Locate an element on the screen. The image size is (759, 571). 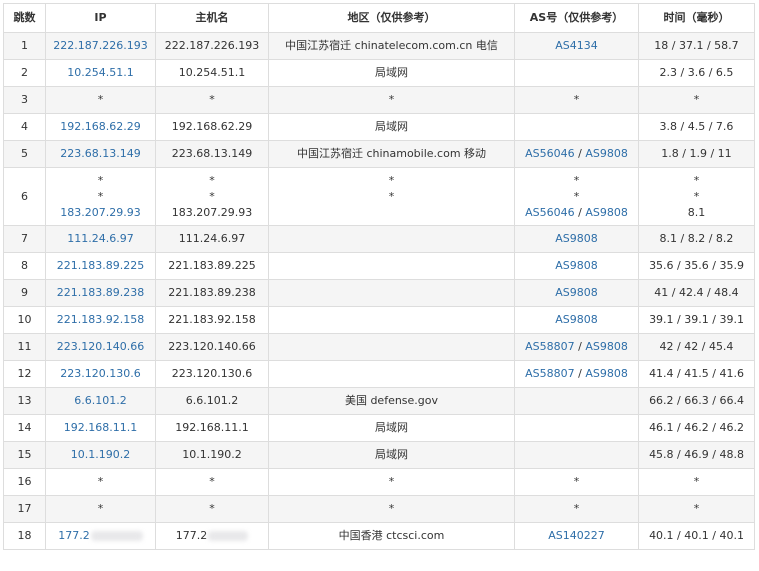
hostname-cell: 223.120.140.66 is located at coordinates (212, 347).